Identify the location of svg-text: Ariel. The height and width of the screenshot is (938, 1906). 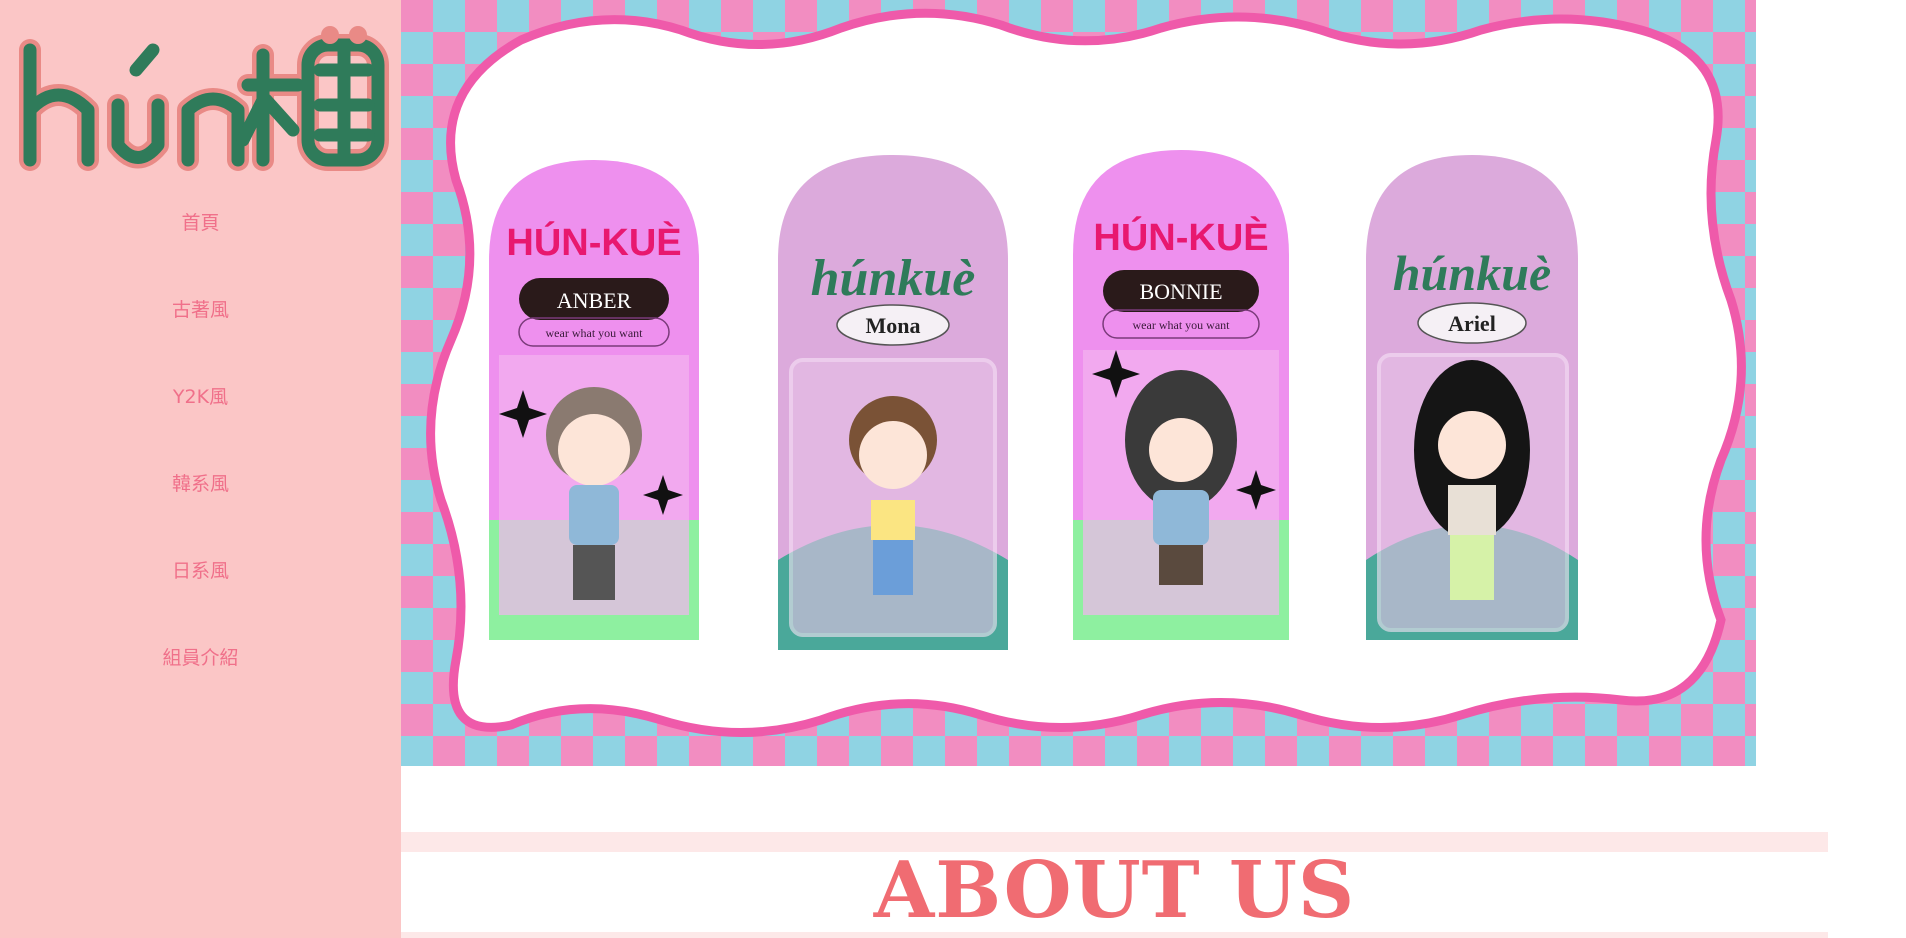
(1472, 323).